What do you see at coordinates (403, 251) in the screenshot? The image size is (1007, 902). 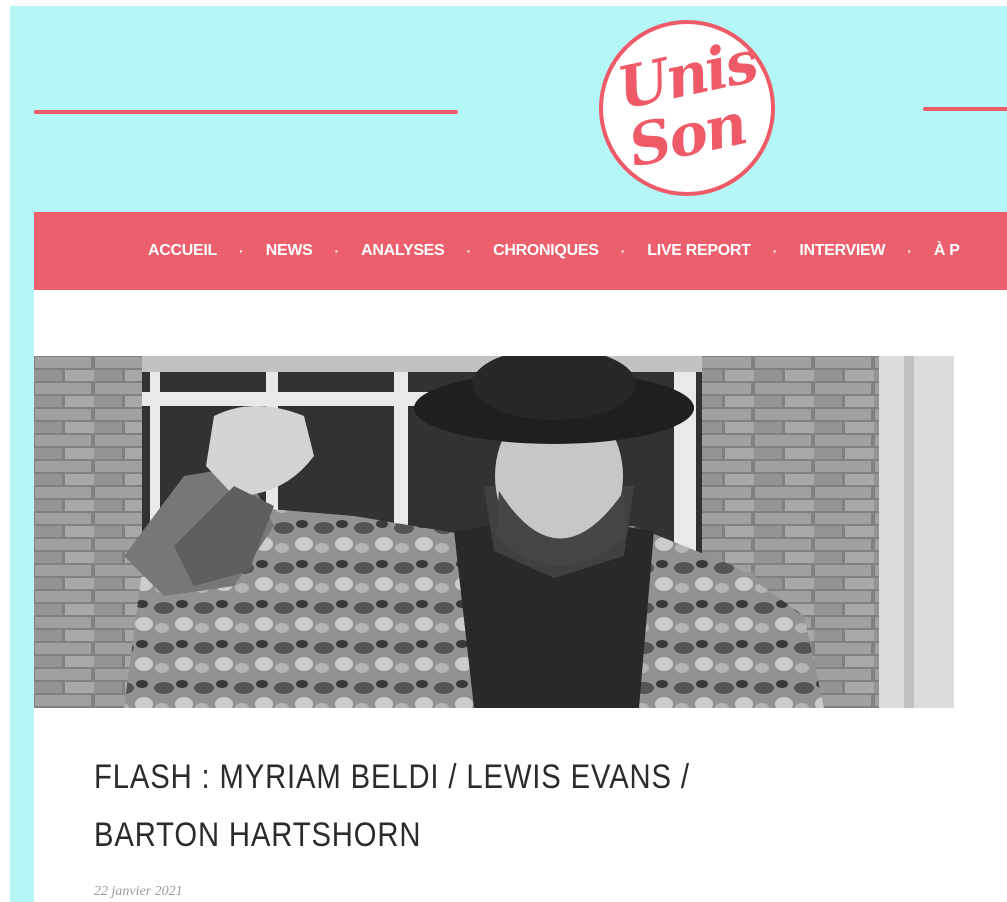 I see `nav-item-analyses: ANALYSES` at bounding box center [403, 251].